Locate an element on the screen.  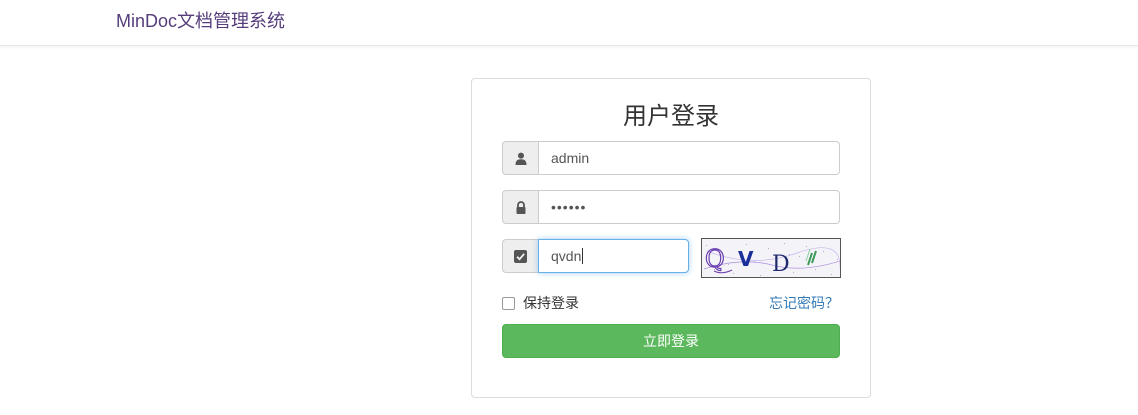
top-navbar: MinDoc文档管理系统 is located at coordinates (569, 23).